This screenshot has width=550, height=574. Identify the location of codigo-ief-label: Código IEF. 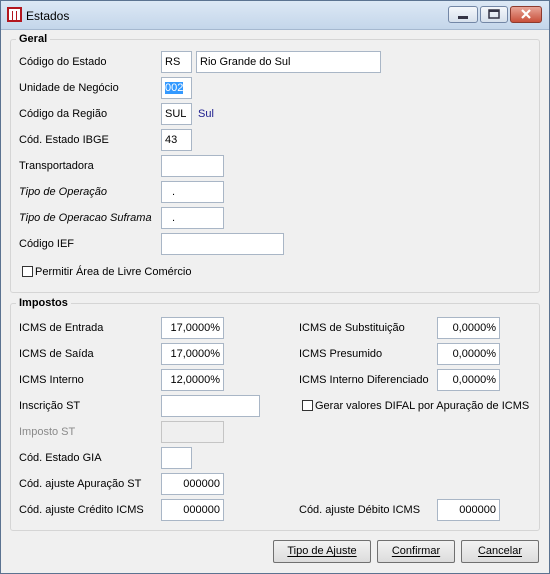
(47, 244).